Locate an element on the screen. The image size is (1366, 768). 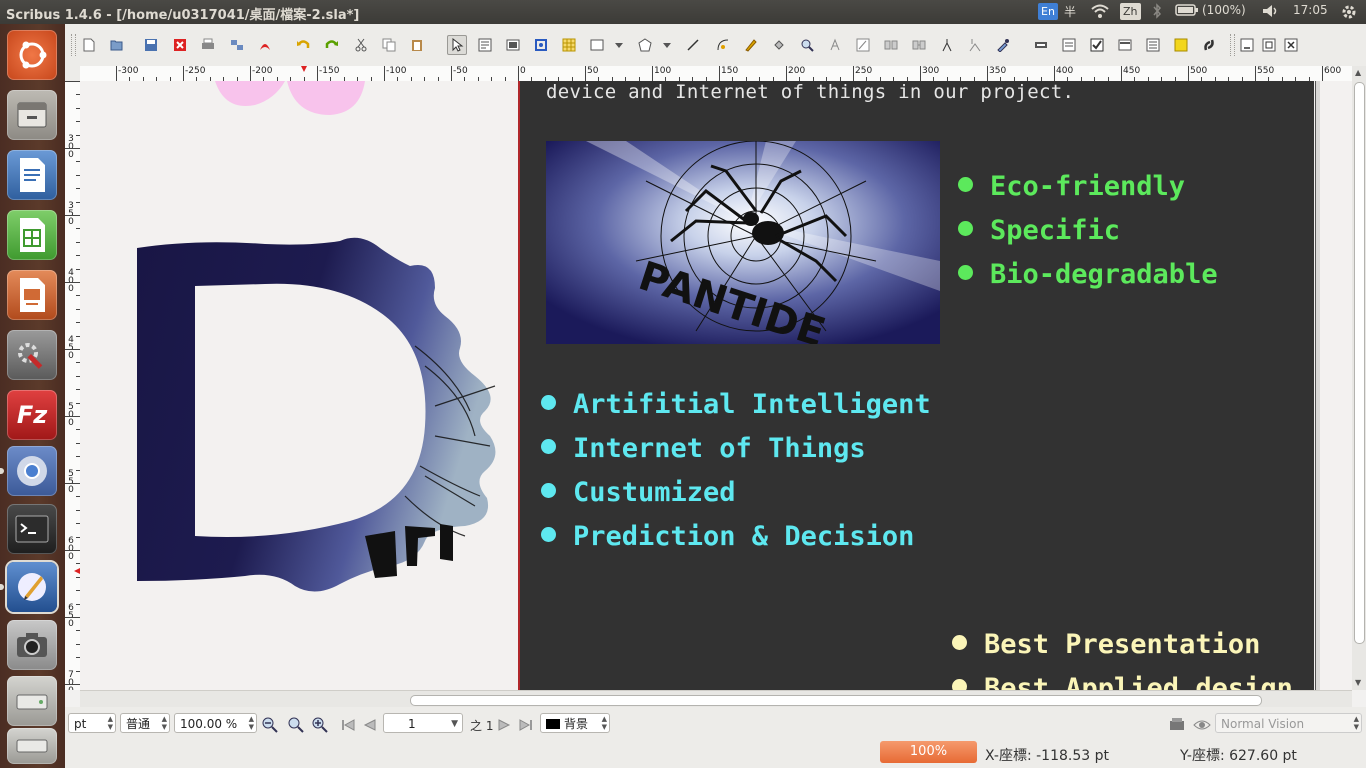
export-pdf-button is located at coordinates (265, 45).